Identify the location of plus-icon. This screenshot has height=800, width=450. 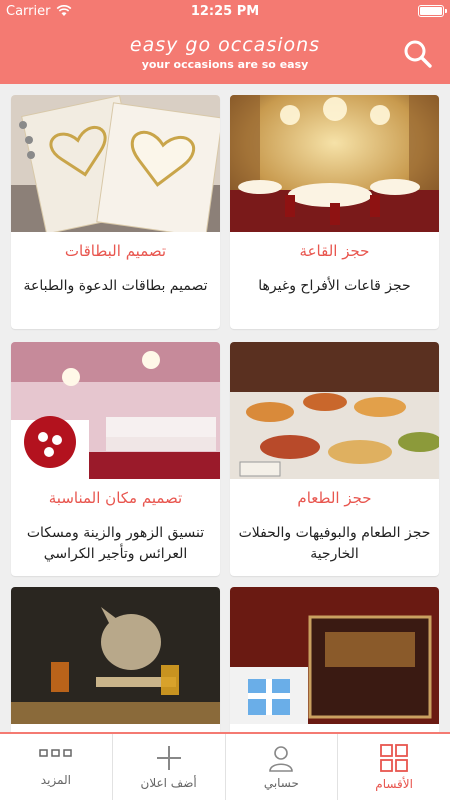
(168, 758).